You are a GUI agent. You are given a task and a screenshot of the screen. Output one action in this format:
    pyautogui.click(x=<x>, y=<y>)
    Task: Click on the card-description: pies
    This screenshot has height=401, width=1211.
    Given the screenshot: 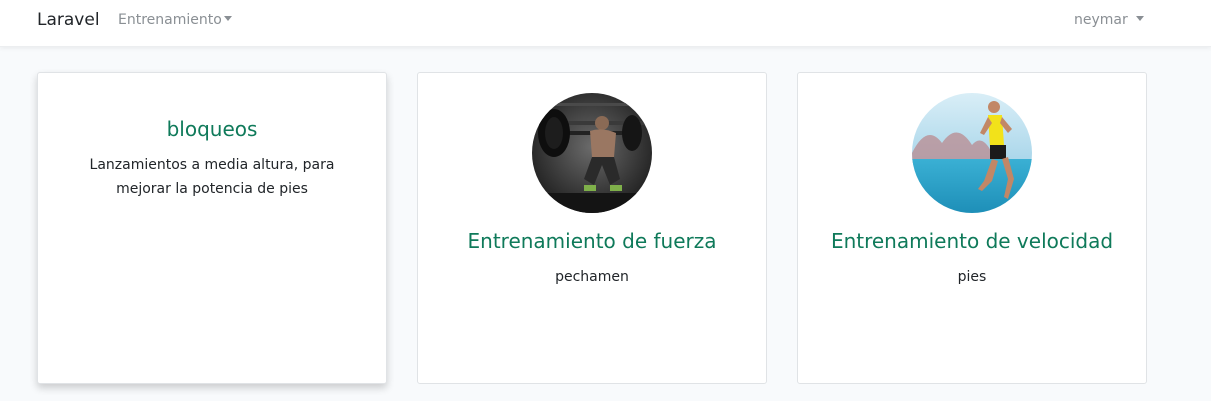 What is the action you would take?
    pyautogui.click(x=972, y=277)
    